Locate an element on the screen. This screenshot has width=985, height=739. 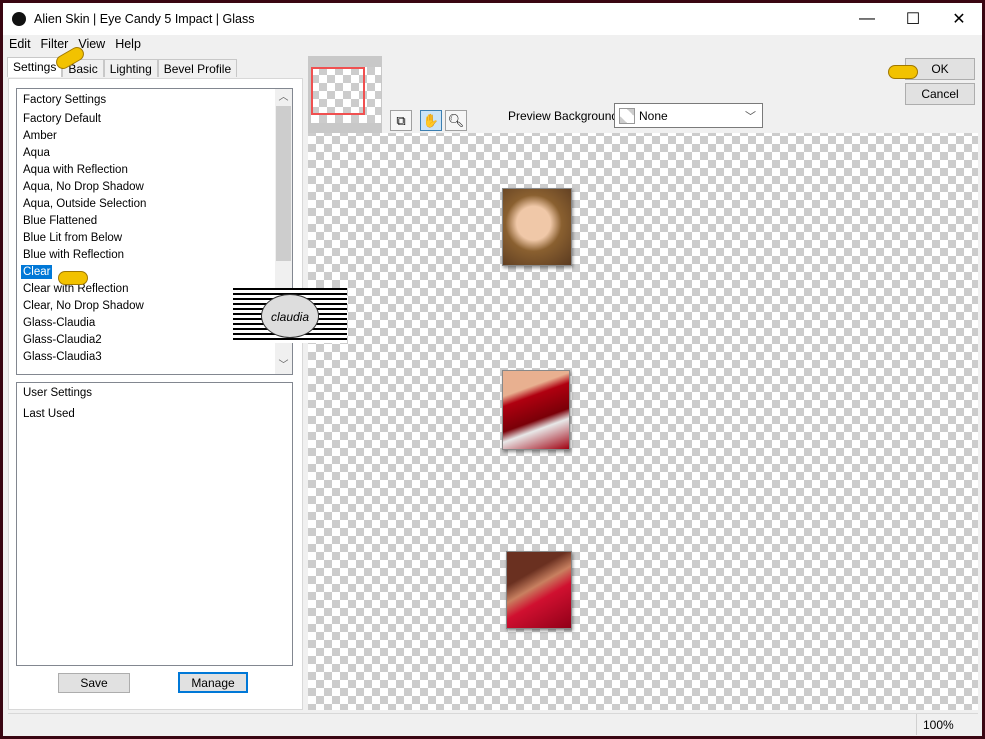
maximize-button: ☐ is located at coordinates (913, 19).